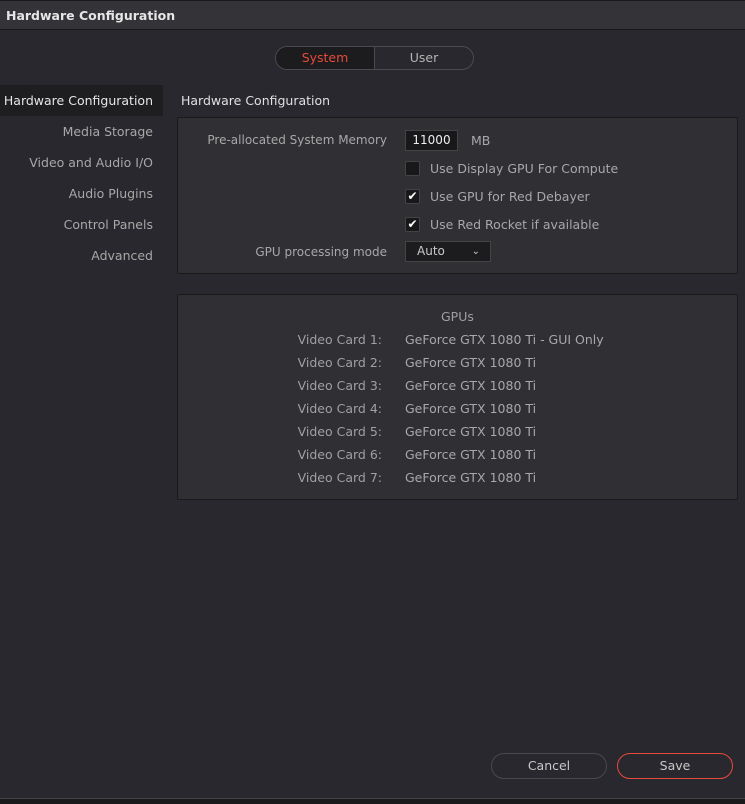 Image resolution: width=745 pixels, height=804 pixels. Describe the element at coordinates (256, 100) in the screenshot. I see `section-title: Hardware Configuration` at that location.